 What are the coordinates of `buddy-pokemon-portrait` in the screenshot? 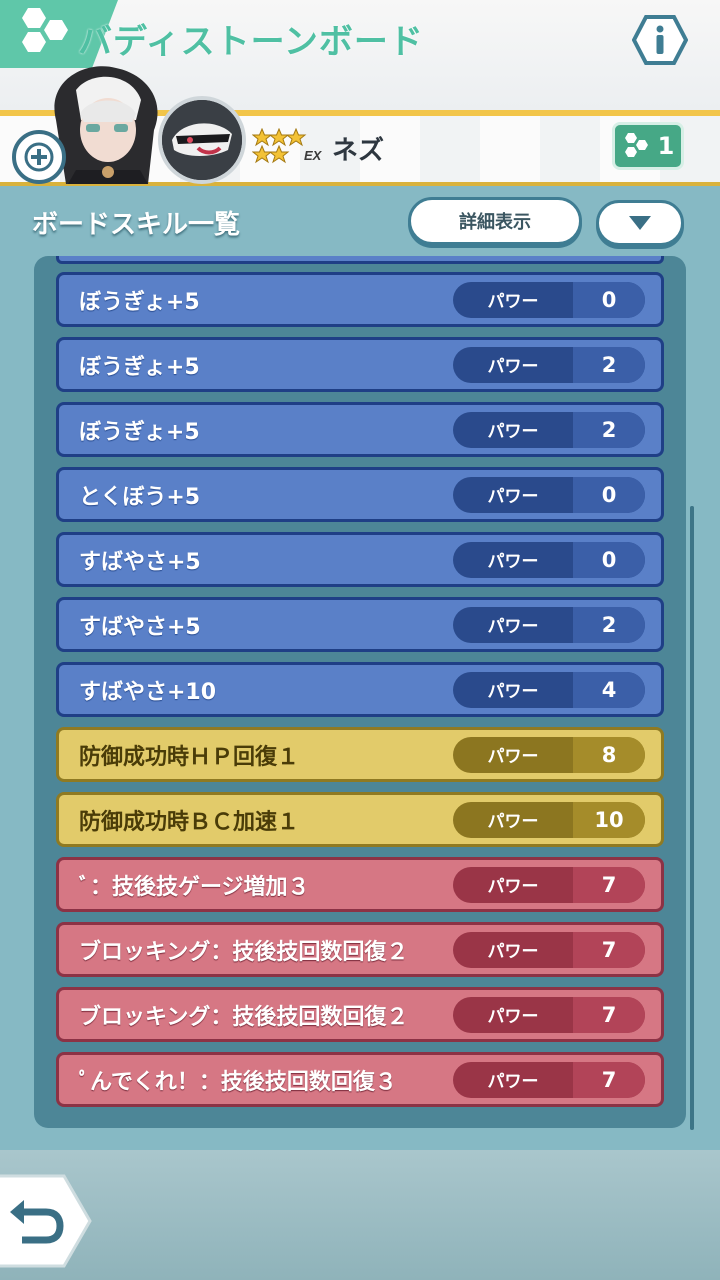 It's located at (202, 140).